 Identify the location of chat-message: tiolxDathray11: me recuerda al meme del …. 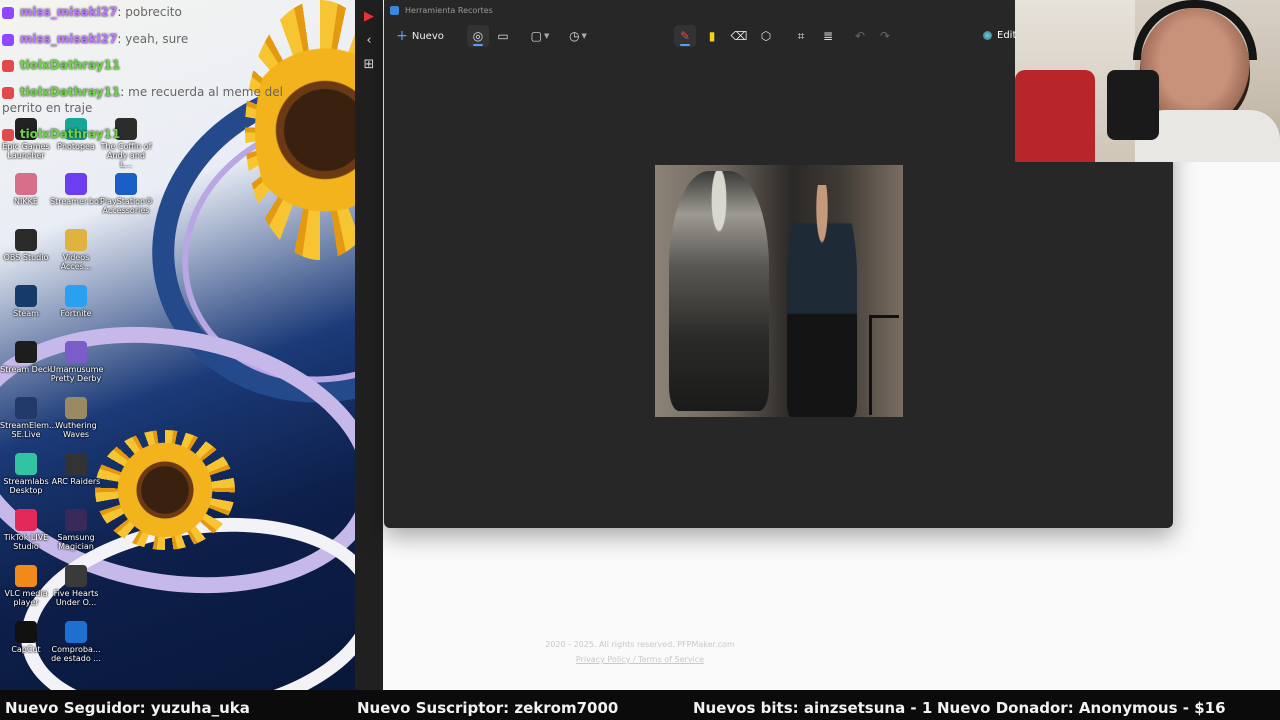
(142, 100).